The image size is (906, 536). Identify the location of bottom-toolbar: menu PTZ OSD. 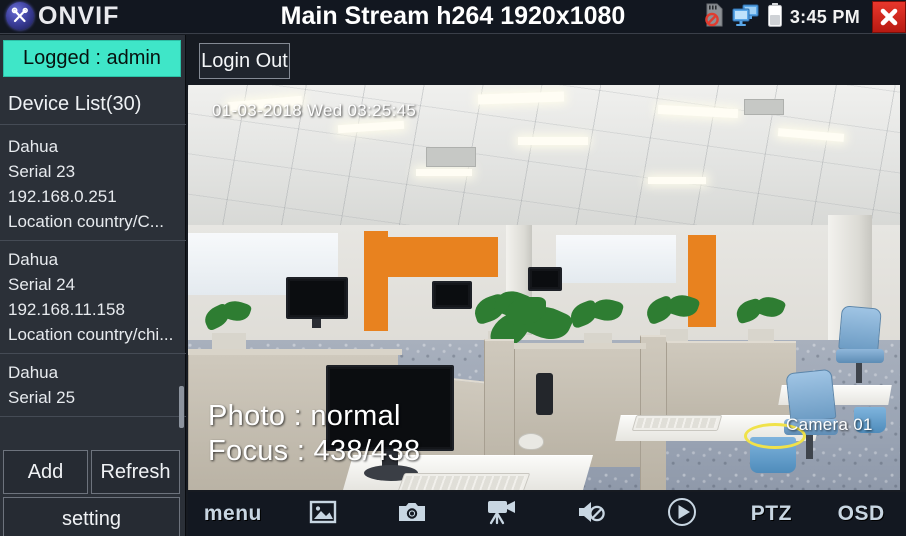
(547, 514).